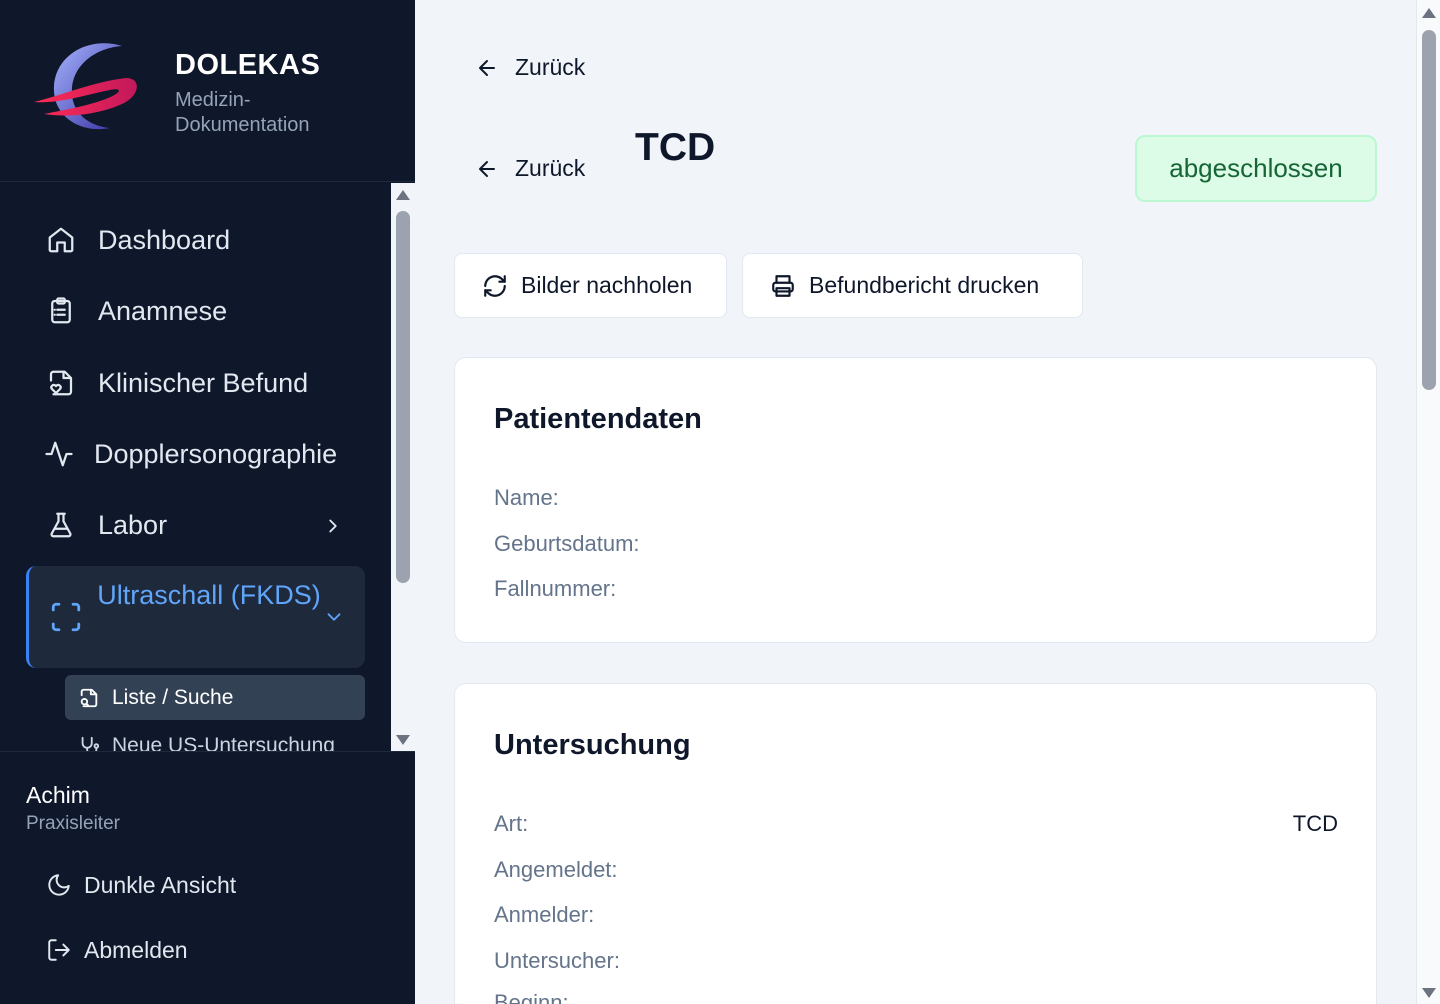 The image size is (1440, 1004). What do you see at coordinates (89, 743) in the screenshot?
I see `stethoscope-icon` at bounding box center [89, 743].